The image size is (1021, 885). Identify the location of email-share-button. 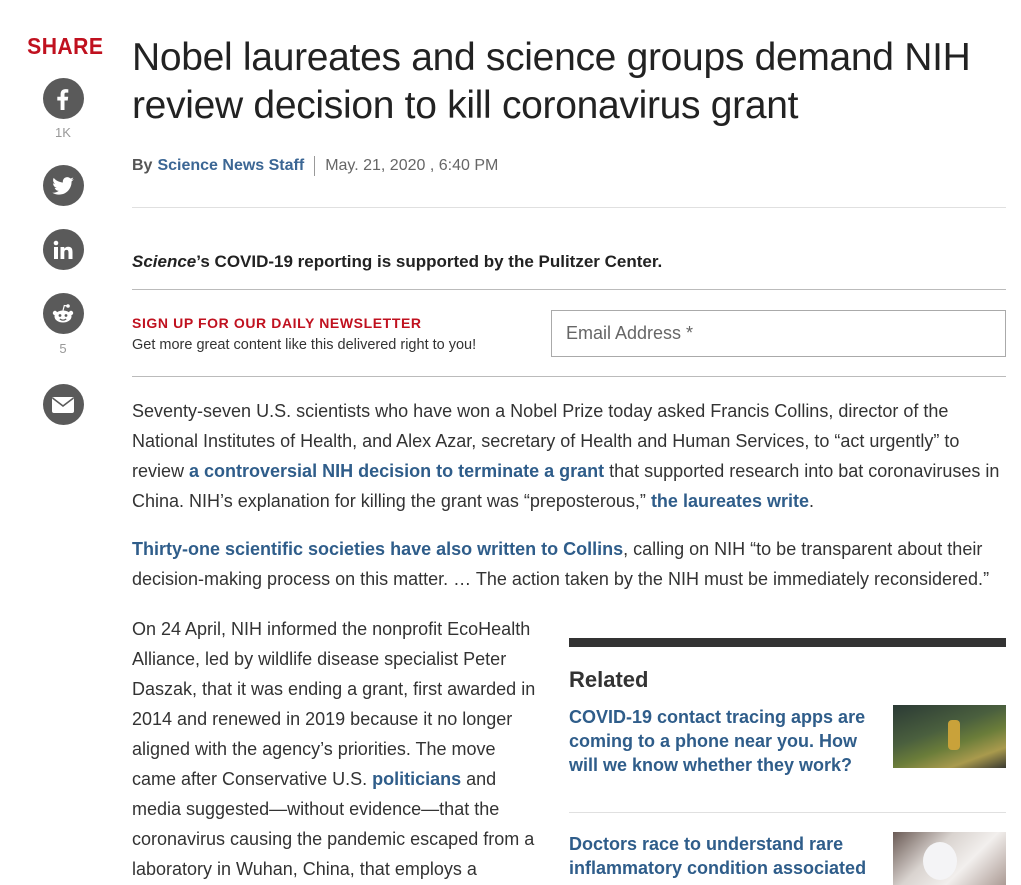
(63, 404).